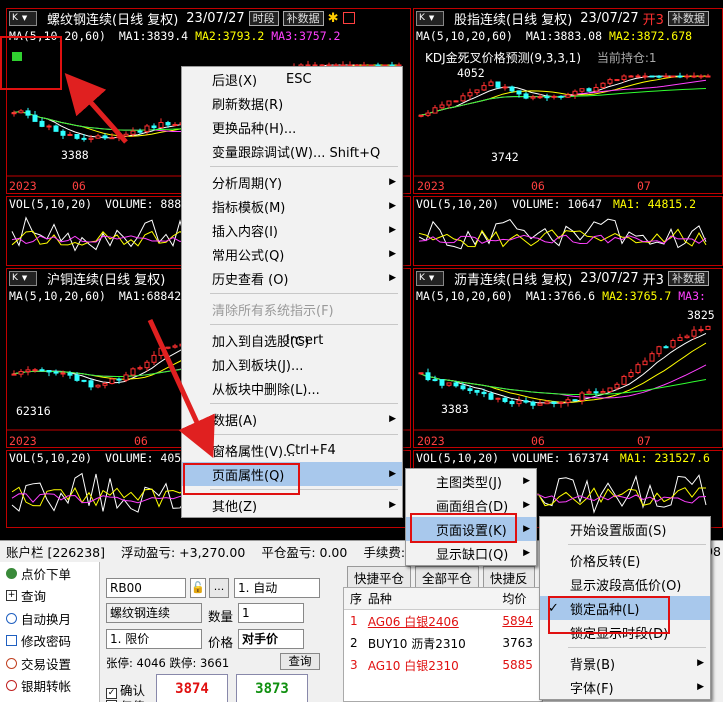 Image resolution: width=723 pixels, height=702 pixels. What do you see at coordinates (625, 687) in the screenshot?
I see `menu-item: 字体(F) ▶` at bounding box center [625, 687].